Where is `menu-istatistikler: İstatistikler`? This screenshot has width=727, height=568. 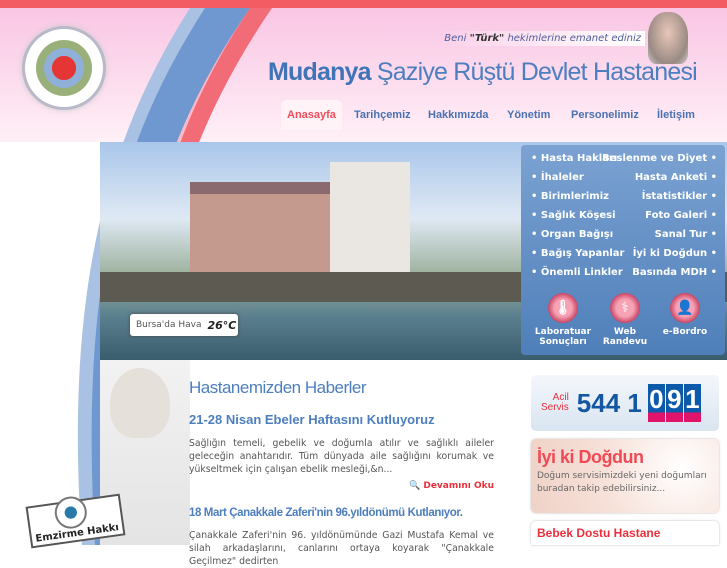
menu-istatistikler: İstatistikler is located at coordinates (679, 196).